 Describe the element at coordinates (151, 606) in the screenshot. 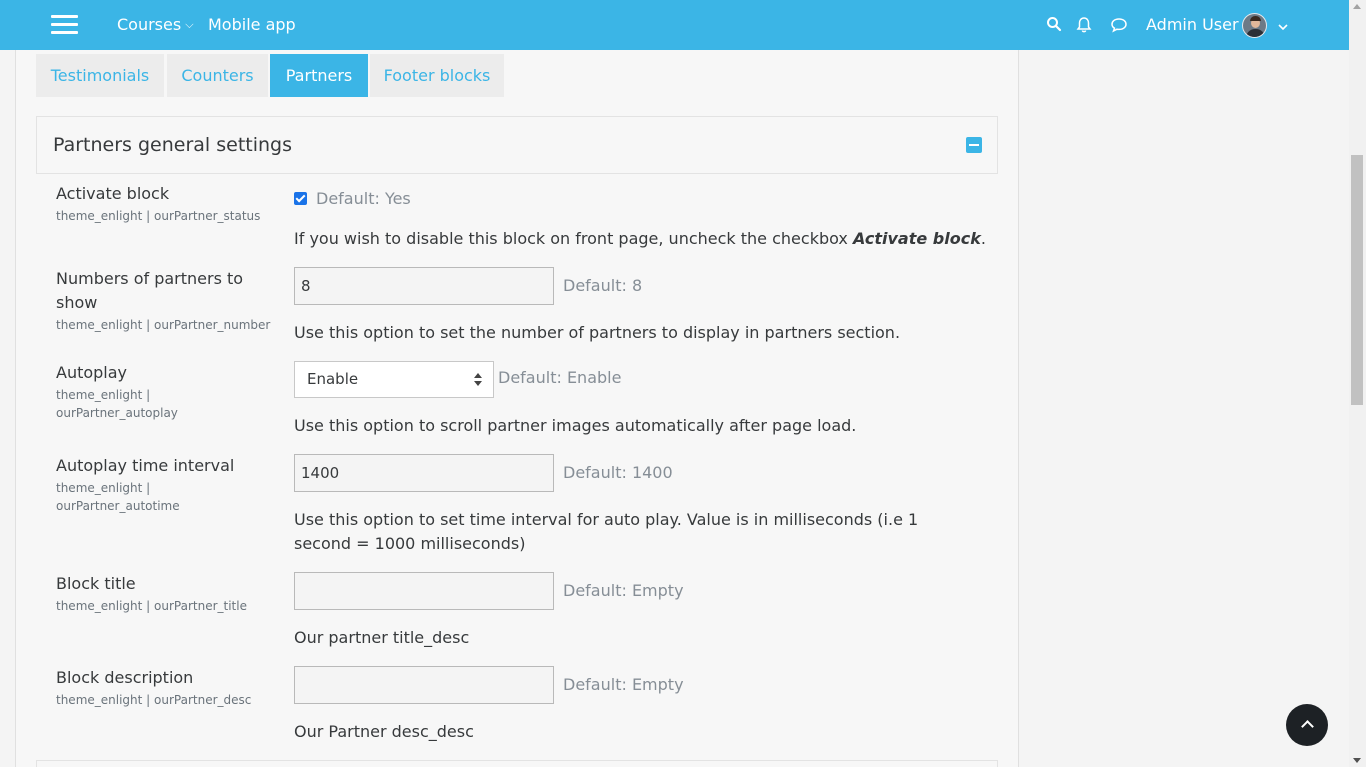

I see `block-title-key: theme_enlight | ourPartner_title` at that location.